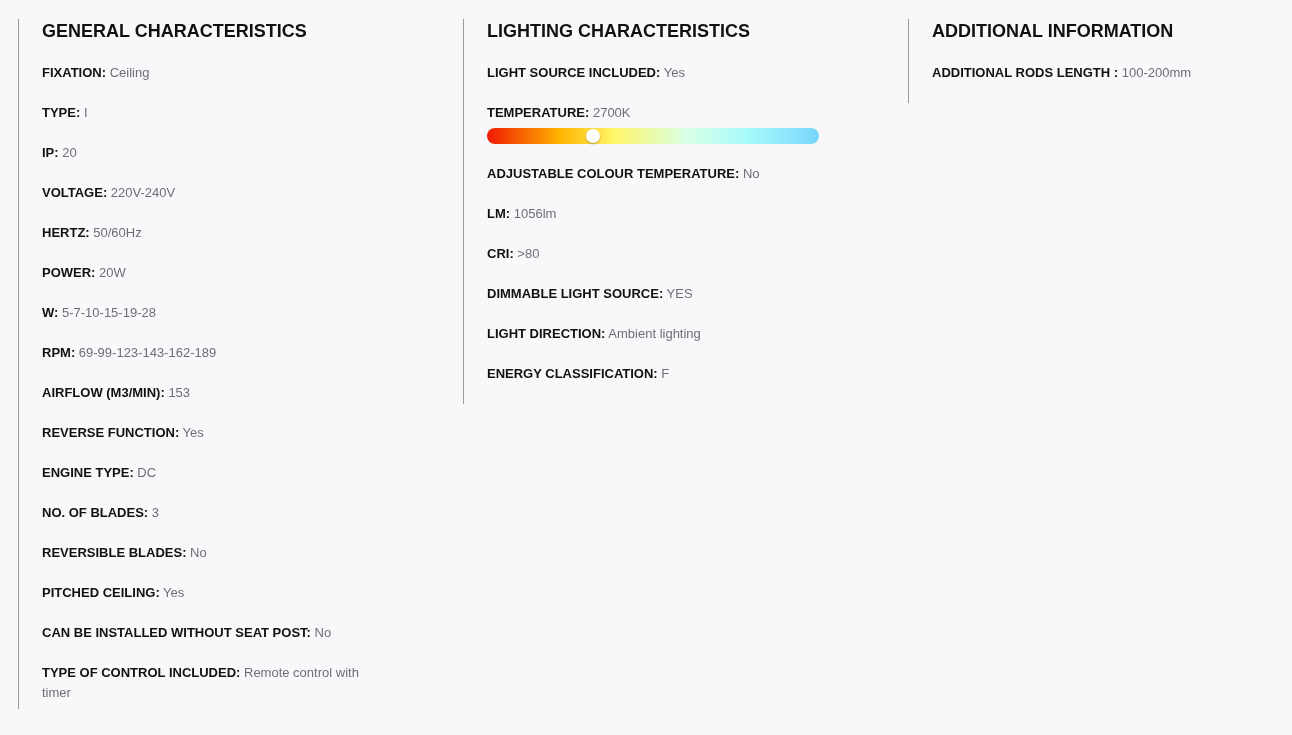 The image size is (1292, 735). Describe the element at coordinates (109, 193) in the screenshot. I see `spec-item: VOLTAGE: 220V-240V` at that location.